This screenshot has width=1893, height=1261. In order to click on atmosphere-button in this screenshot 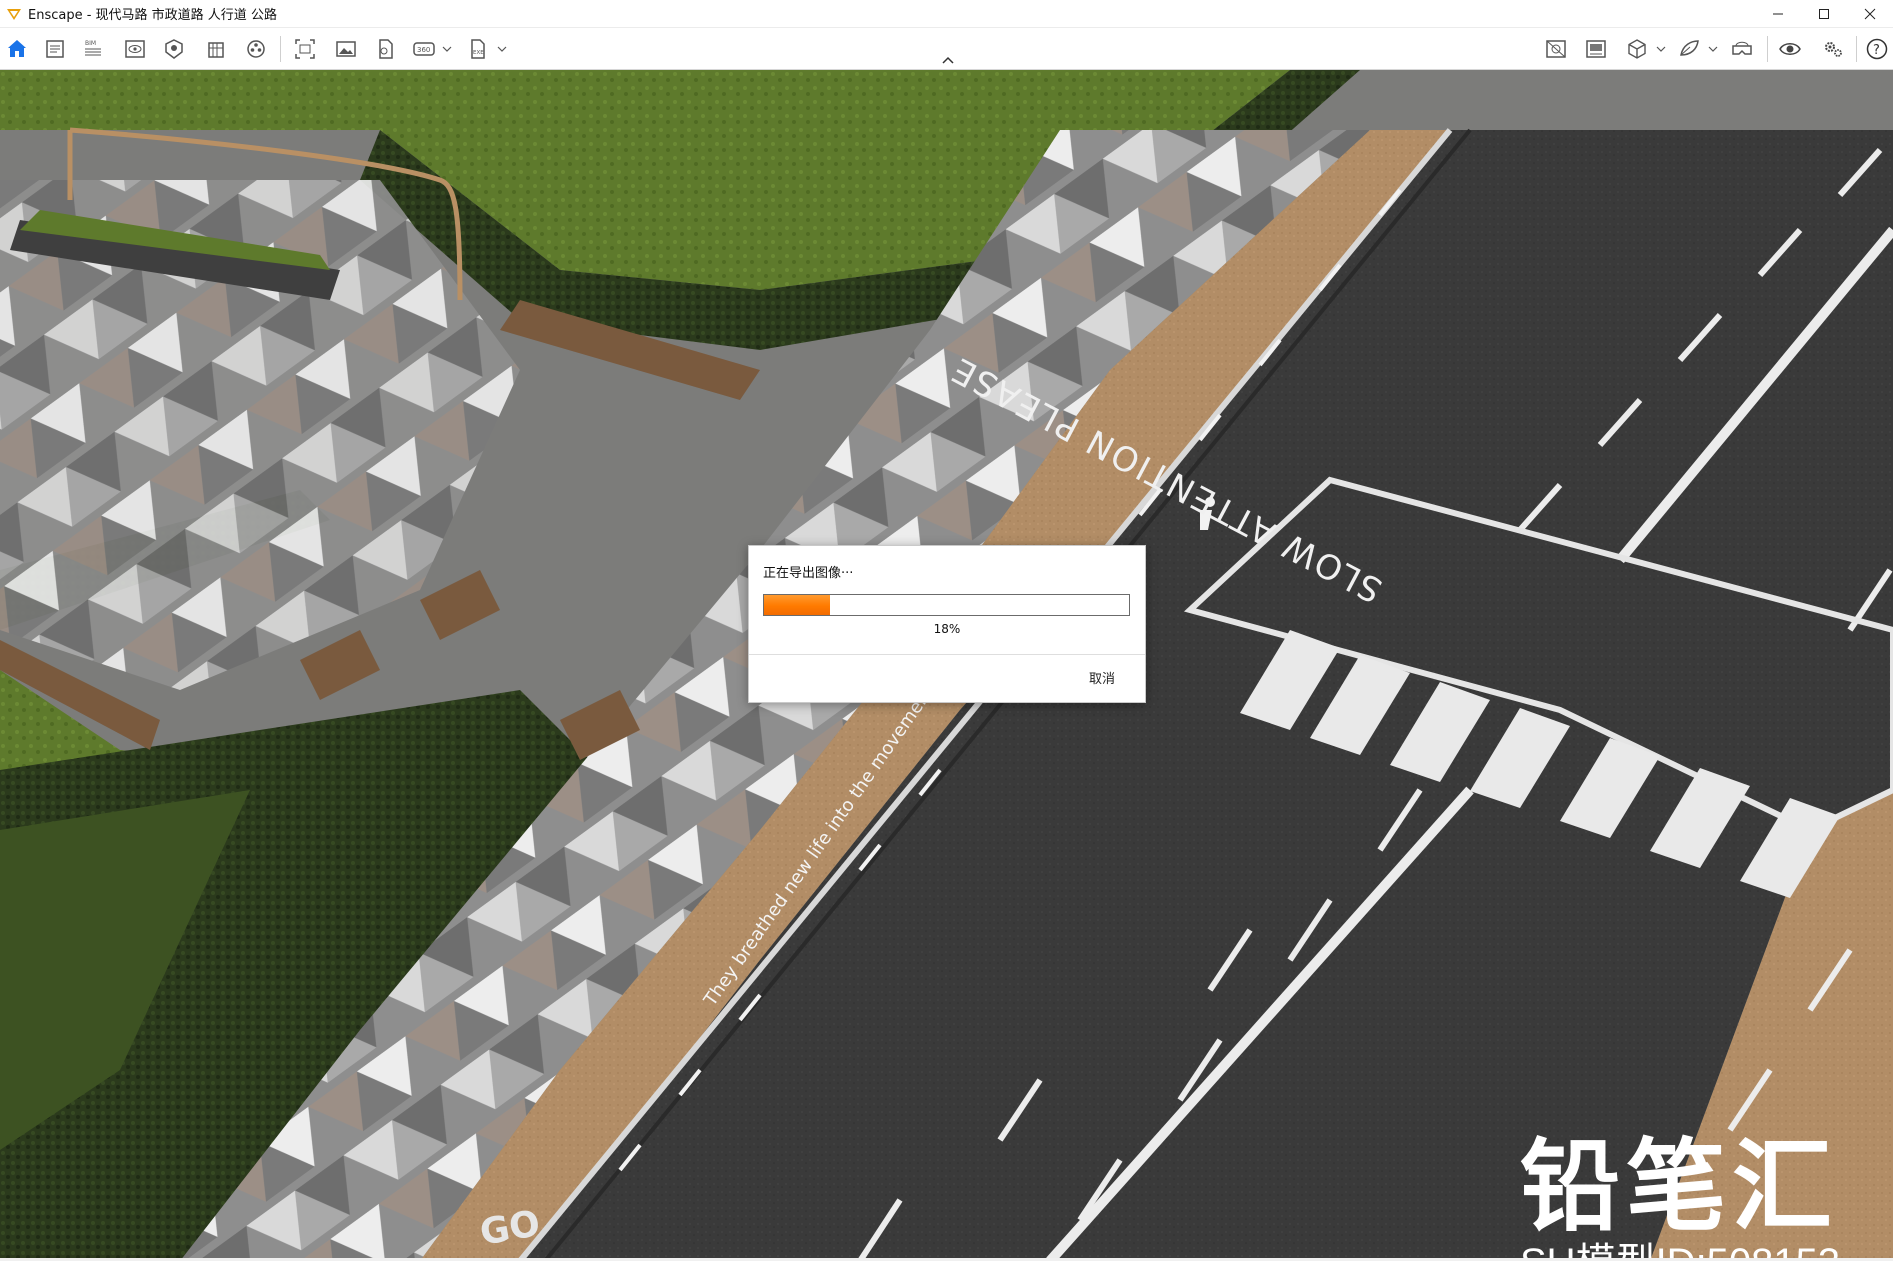, I will do `click(174, 49)`.